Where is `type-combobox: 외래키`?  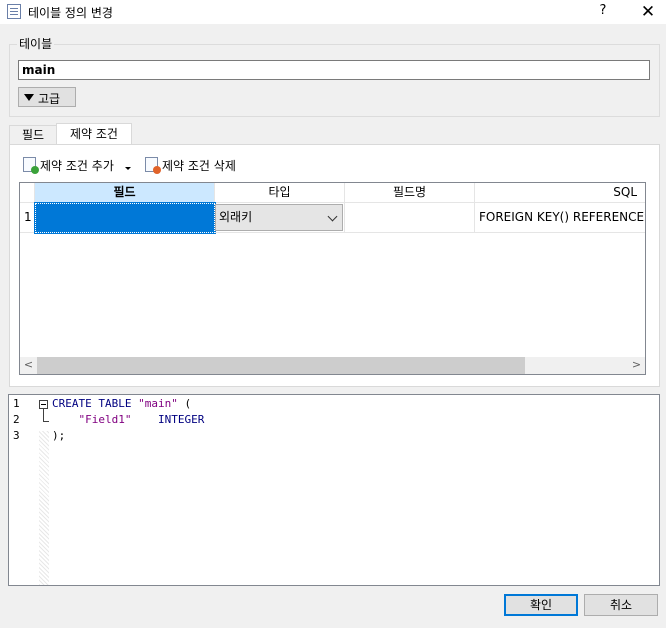
type-combobox: 외래키 is located at coordinates (279, 217).